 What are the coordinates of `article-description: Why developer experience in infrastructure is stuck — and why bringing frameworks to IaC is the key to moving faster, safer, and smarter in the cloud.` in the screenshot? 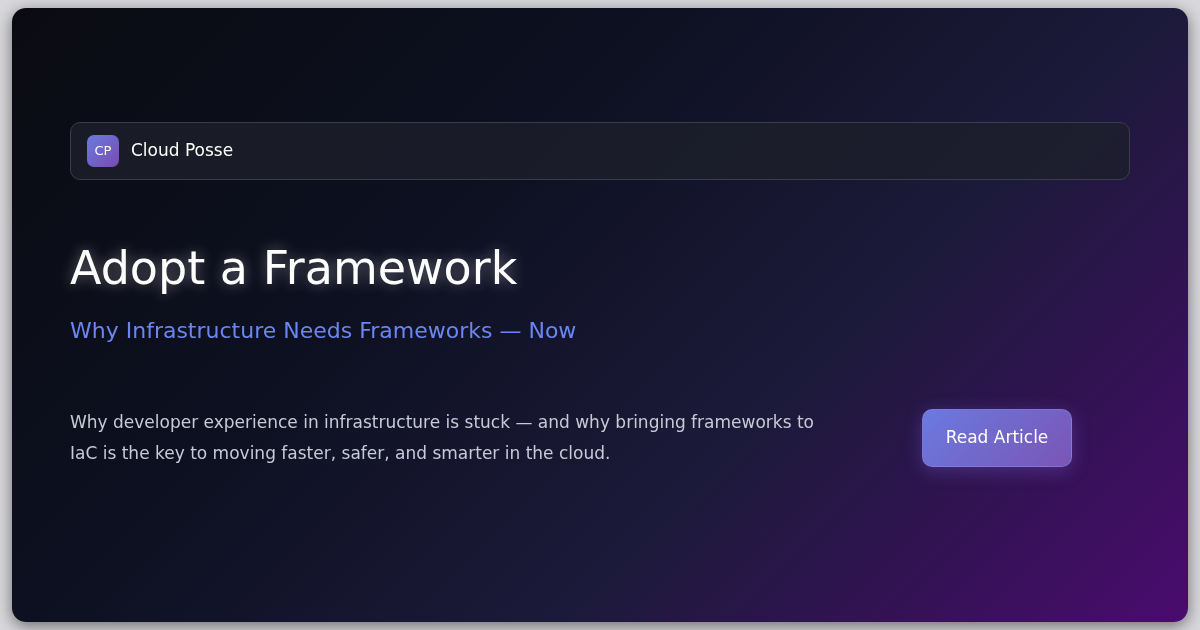 It's located at (442, 438).